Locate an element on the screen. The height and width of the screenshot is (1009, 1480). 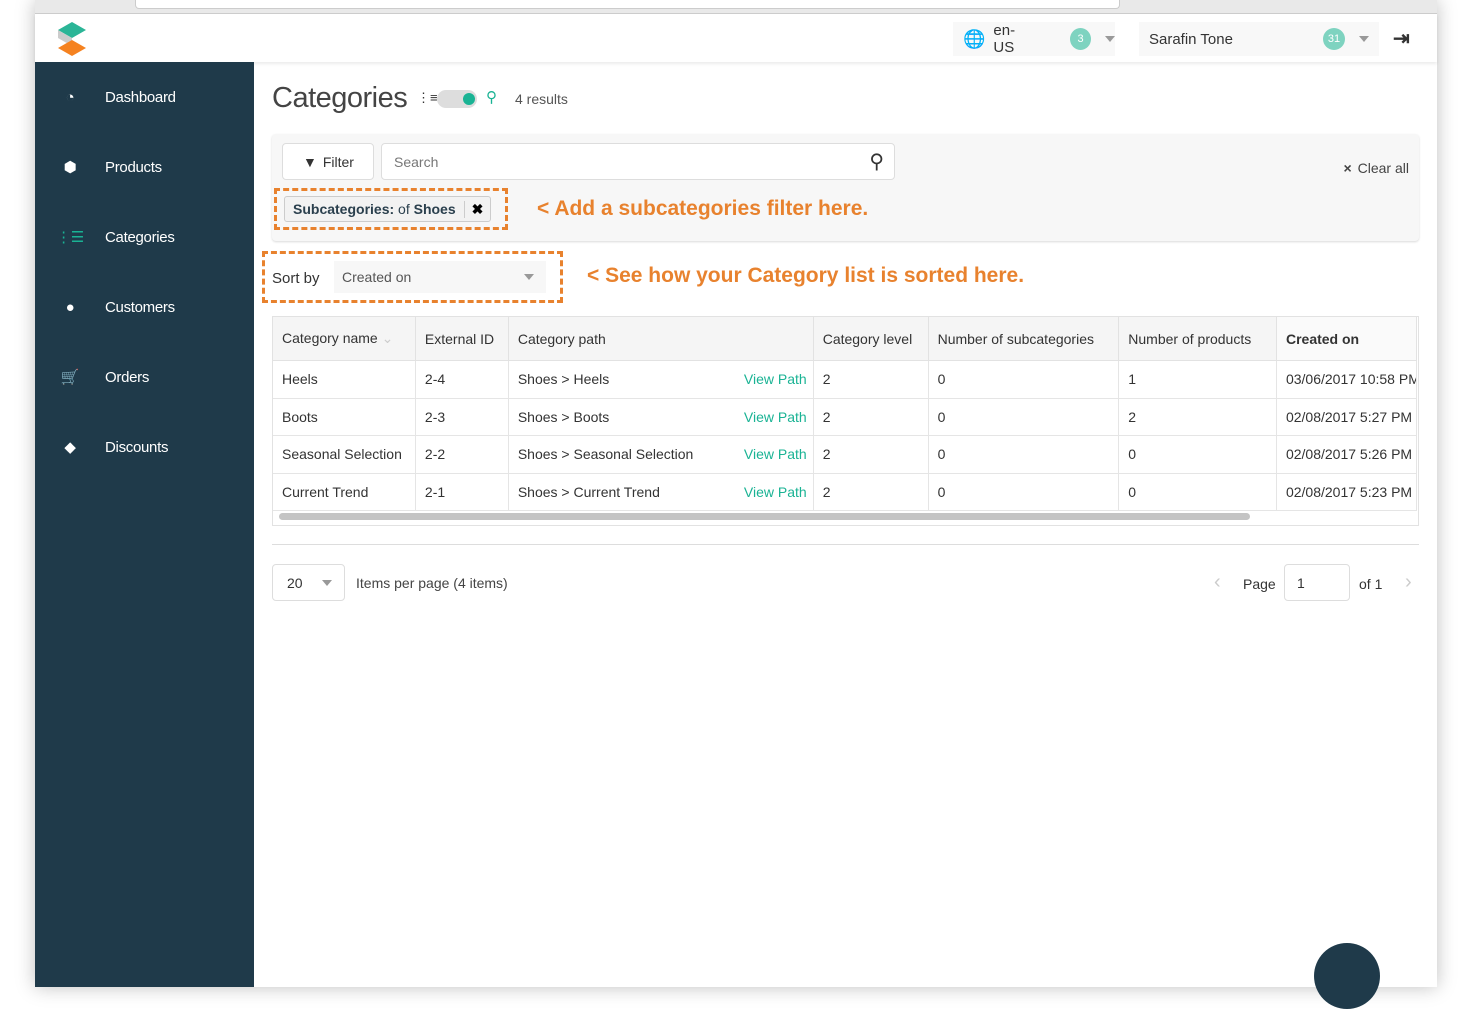
per-page-select: 20 is located at coordinates (308, 582).